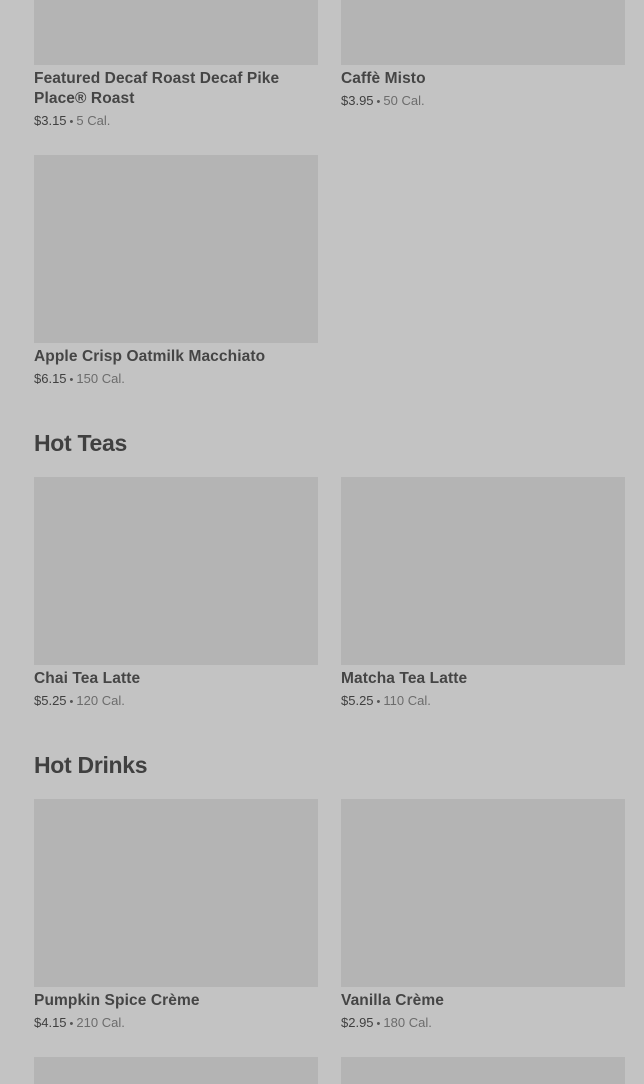  What do you see at coordinates (100, 1022) in the screenshot?
I see `item-calories: 210 Cal.` at bounding box center [100, 1022].